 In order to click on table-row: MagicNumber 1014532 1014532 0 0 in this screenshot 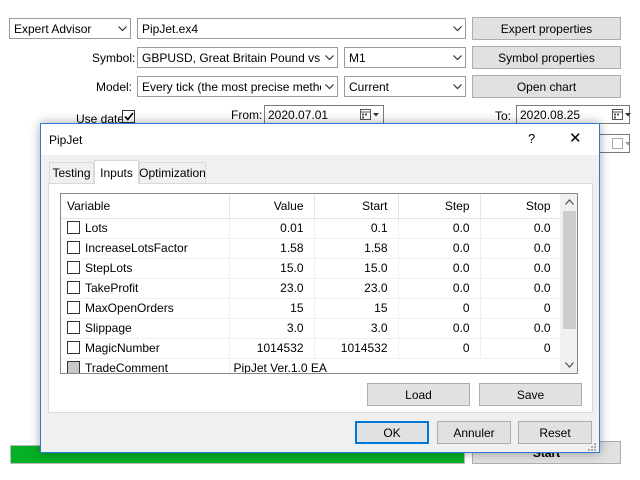, I will do `click(311, 348)`.